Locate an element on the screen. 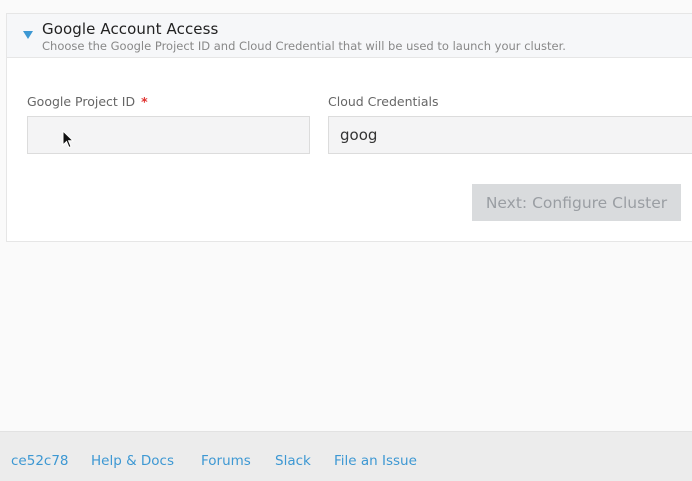 This screenshot has height=481, width=692. footer-help-docs-link: Help & Docs is located at coordinates (132, 461).